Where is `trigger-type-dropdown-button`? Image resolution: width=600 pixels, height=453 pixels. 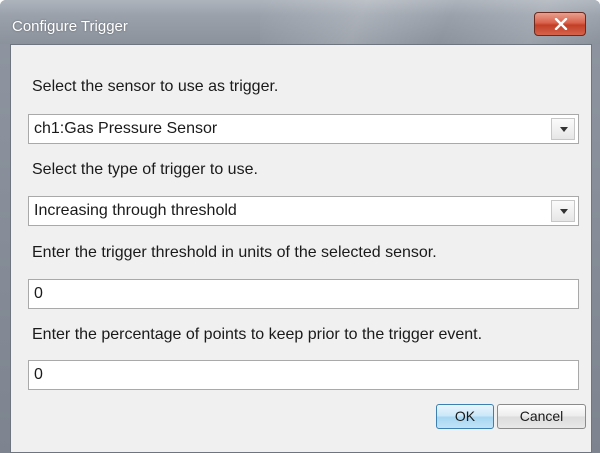
trigger-type-dropdown-button is located at coordinates (563, 211).